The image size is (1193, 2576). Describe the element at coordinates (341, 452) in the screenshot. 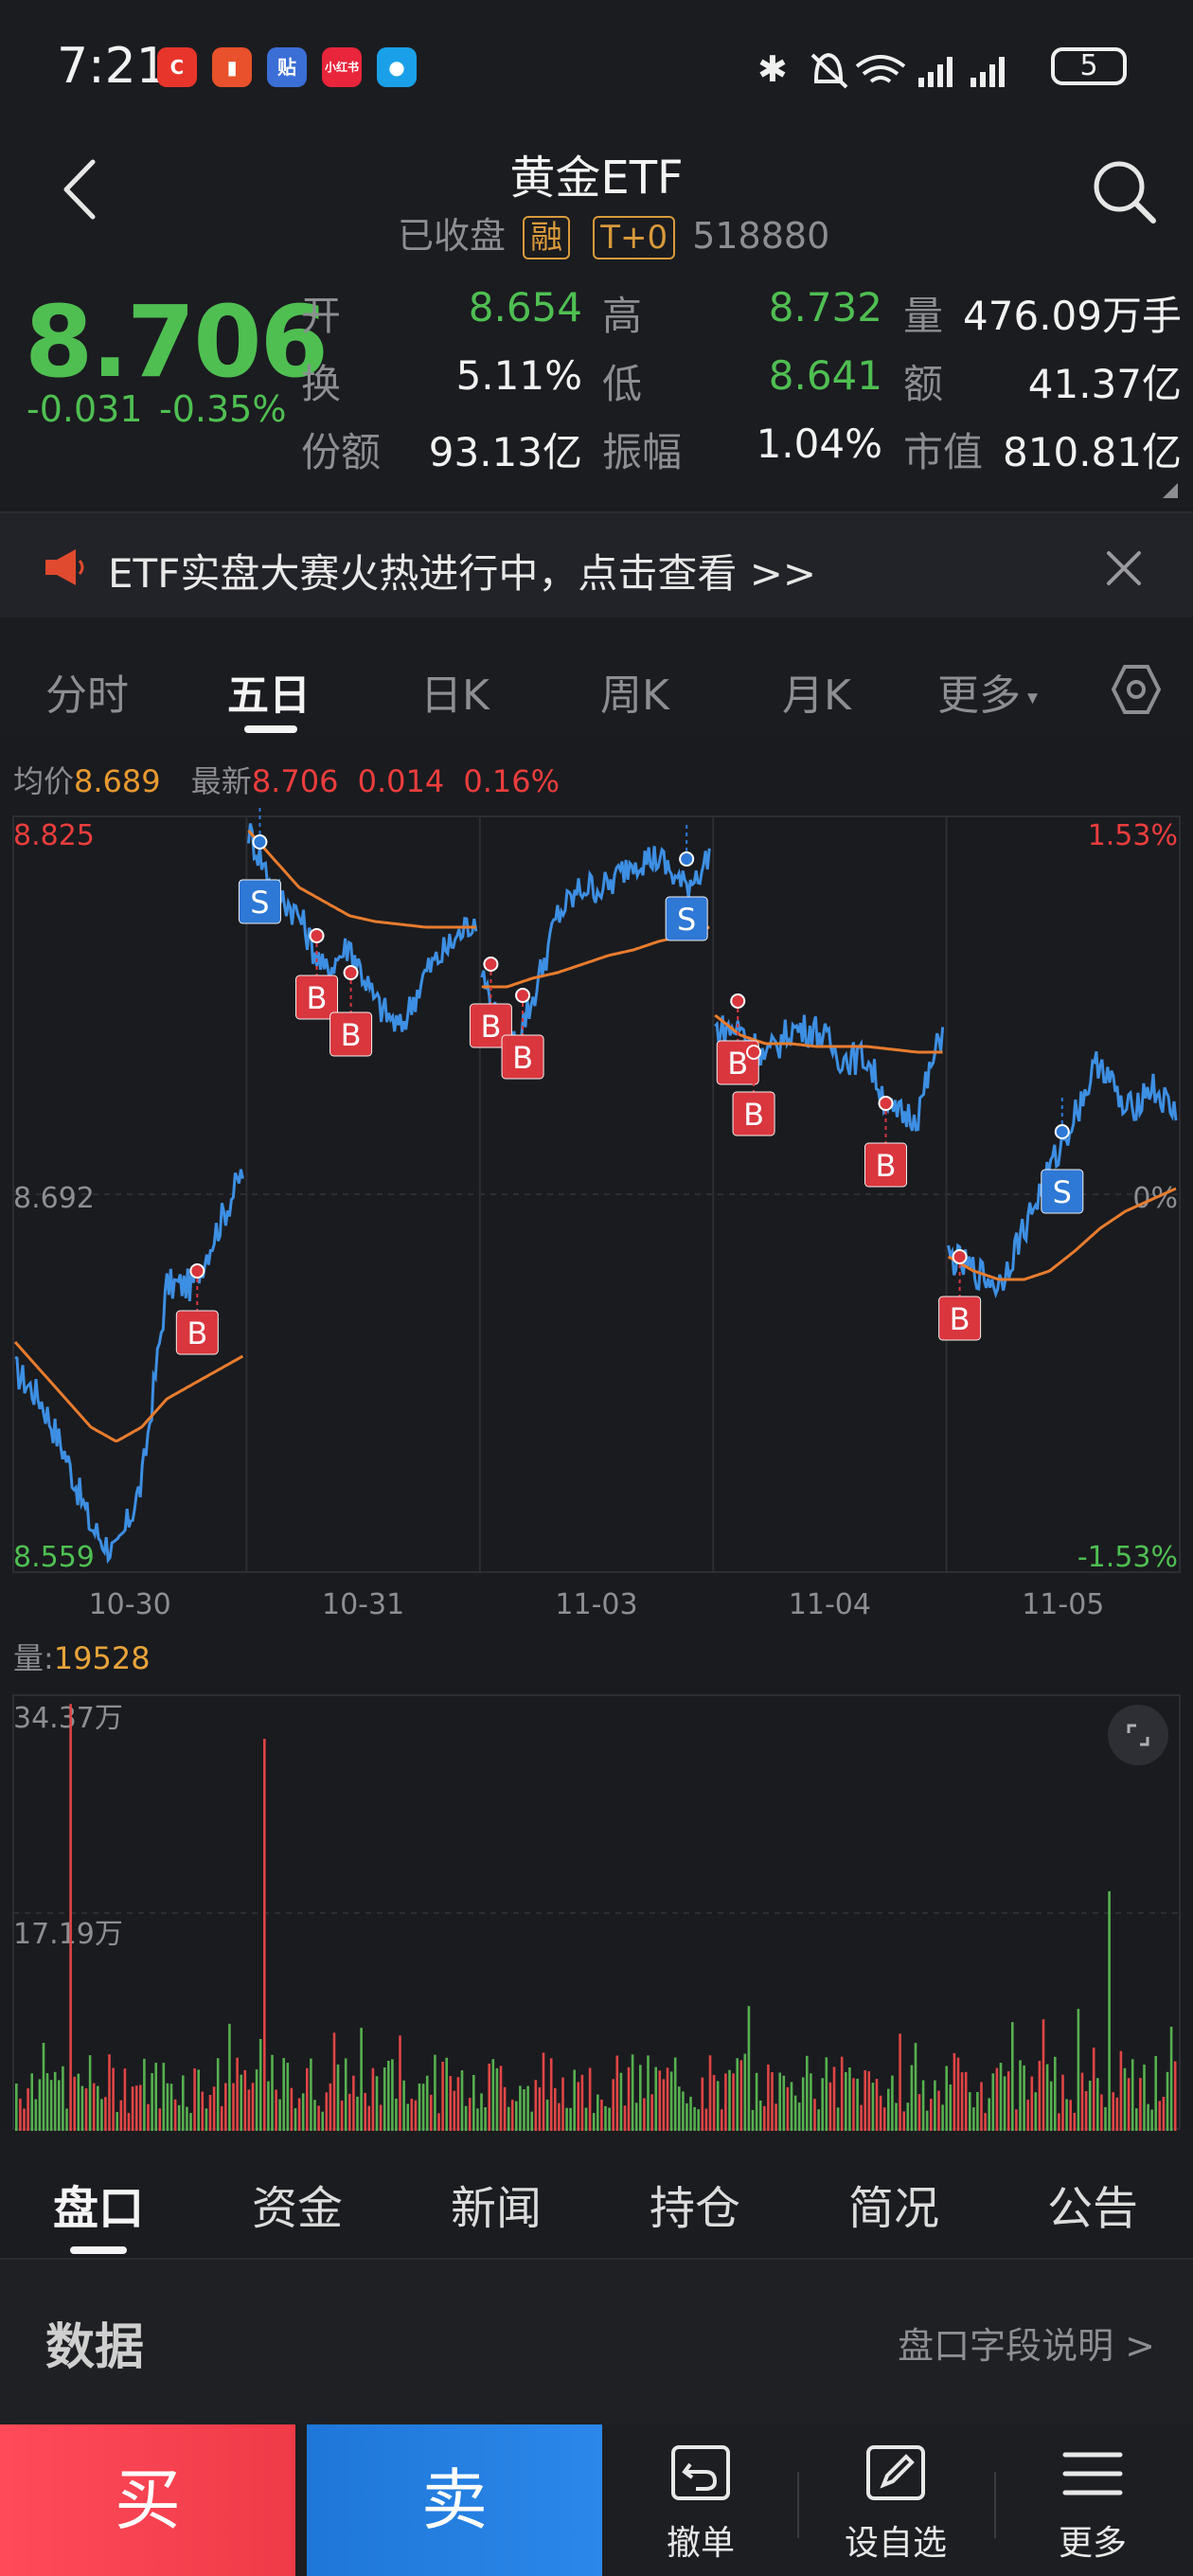

I see `quote-field-label: 份额` at that location.